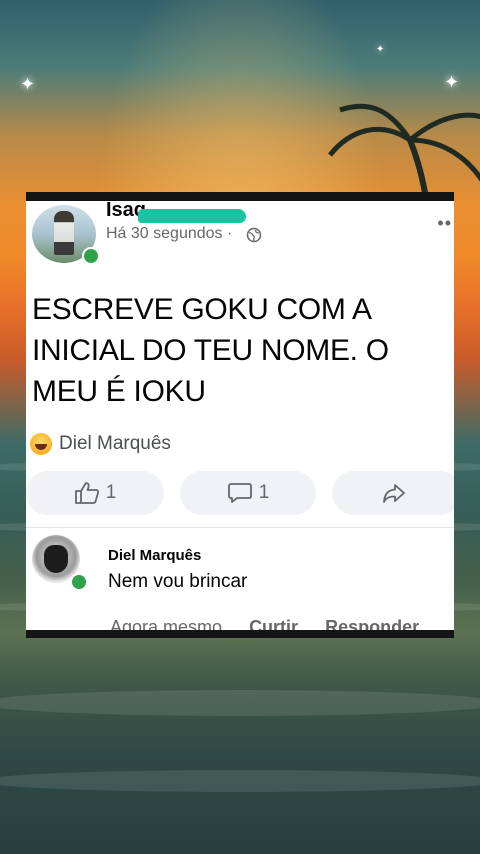 The image size is (480, 854). Describe the element at coordinates (444, 223) in the screenshot. I see `more-options-icon: ••` at that location.